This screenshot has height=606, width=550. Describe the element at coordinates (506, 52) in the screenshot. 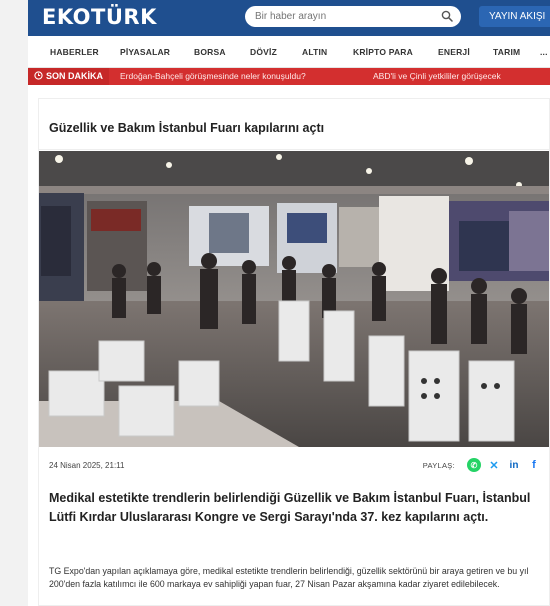

I see `nav-item-tarim: TARIM` at that location.